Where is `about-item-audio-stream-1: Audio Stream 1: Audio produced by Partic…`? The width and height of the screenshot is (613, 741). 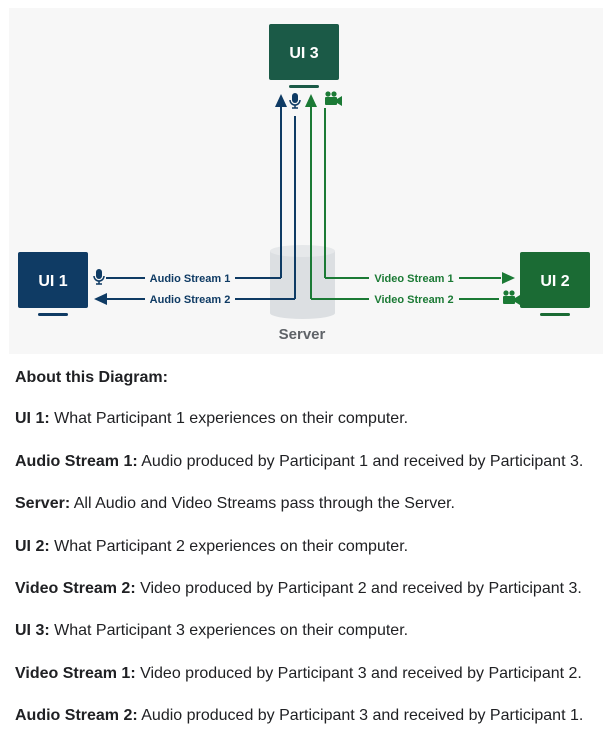 about-item-audio-stream-1: Audio Stream 1: Audio produced by Partic… is located at coordinates (299, 462).